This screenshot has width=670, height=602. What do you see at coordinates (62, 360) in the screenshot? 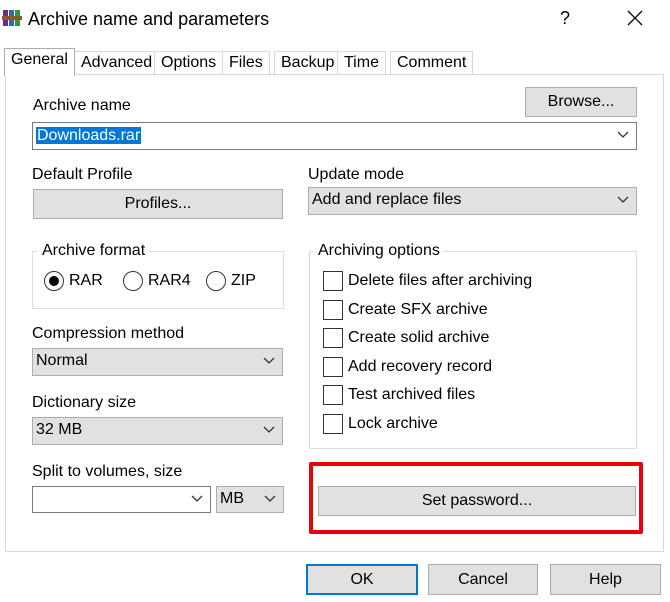
I see `compression-method-value: Normal` at bounding box center [62, 360].